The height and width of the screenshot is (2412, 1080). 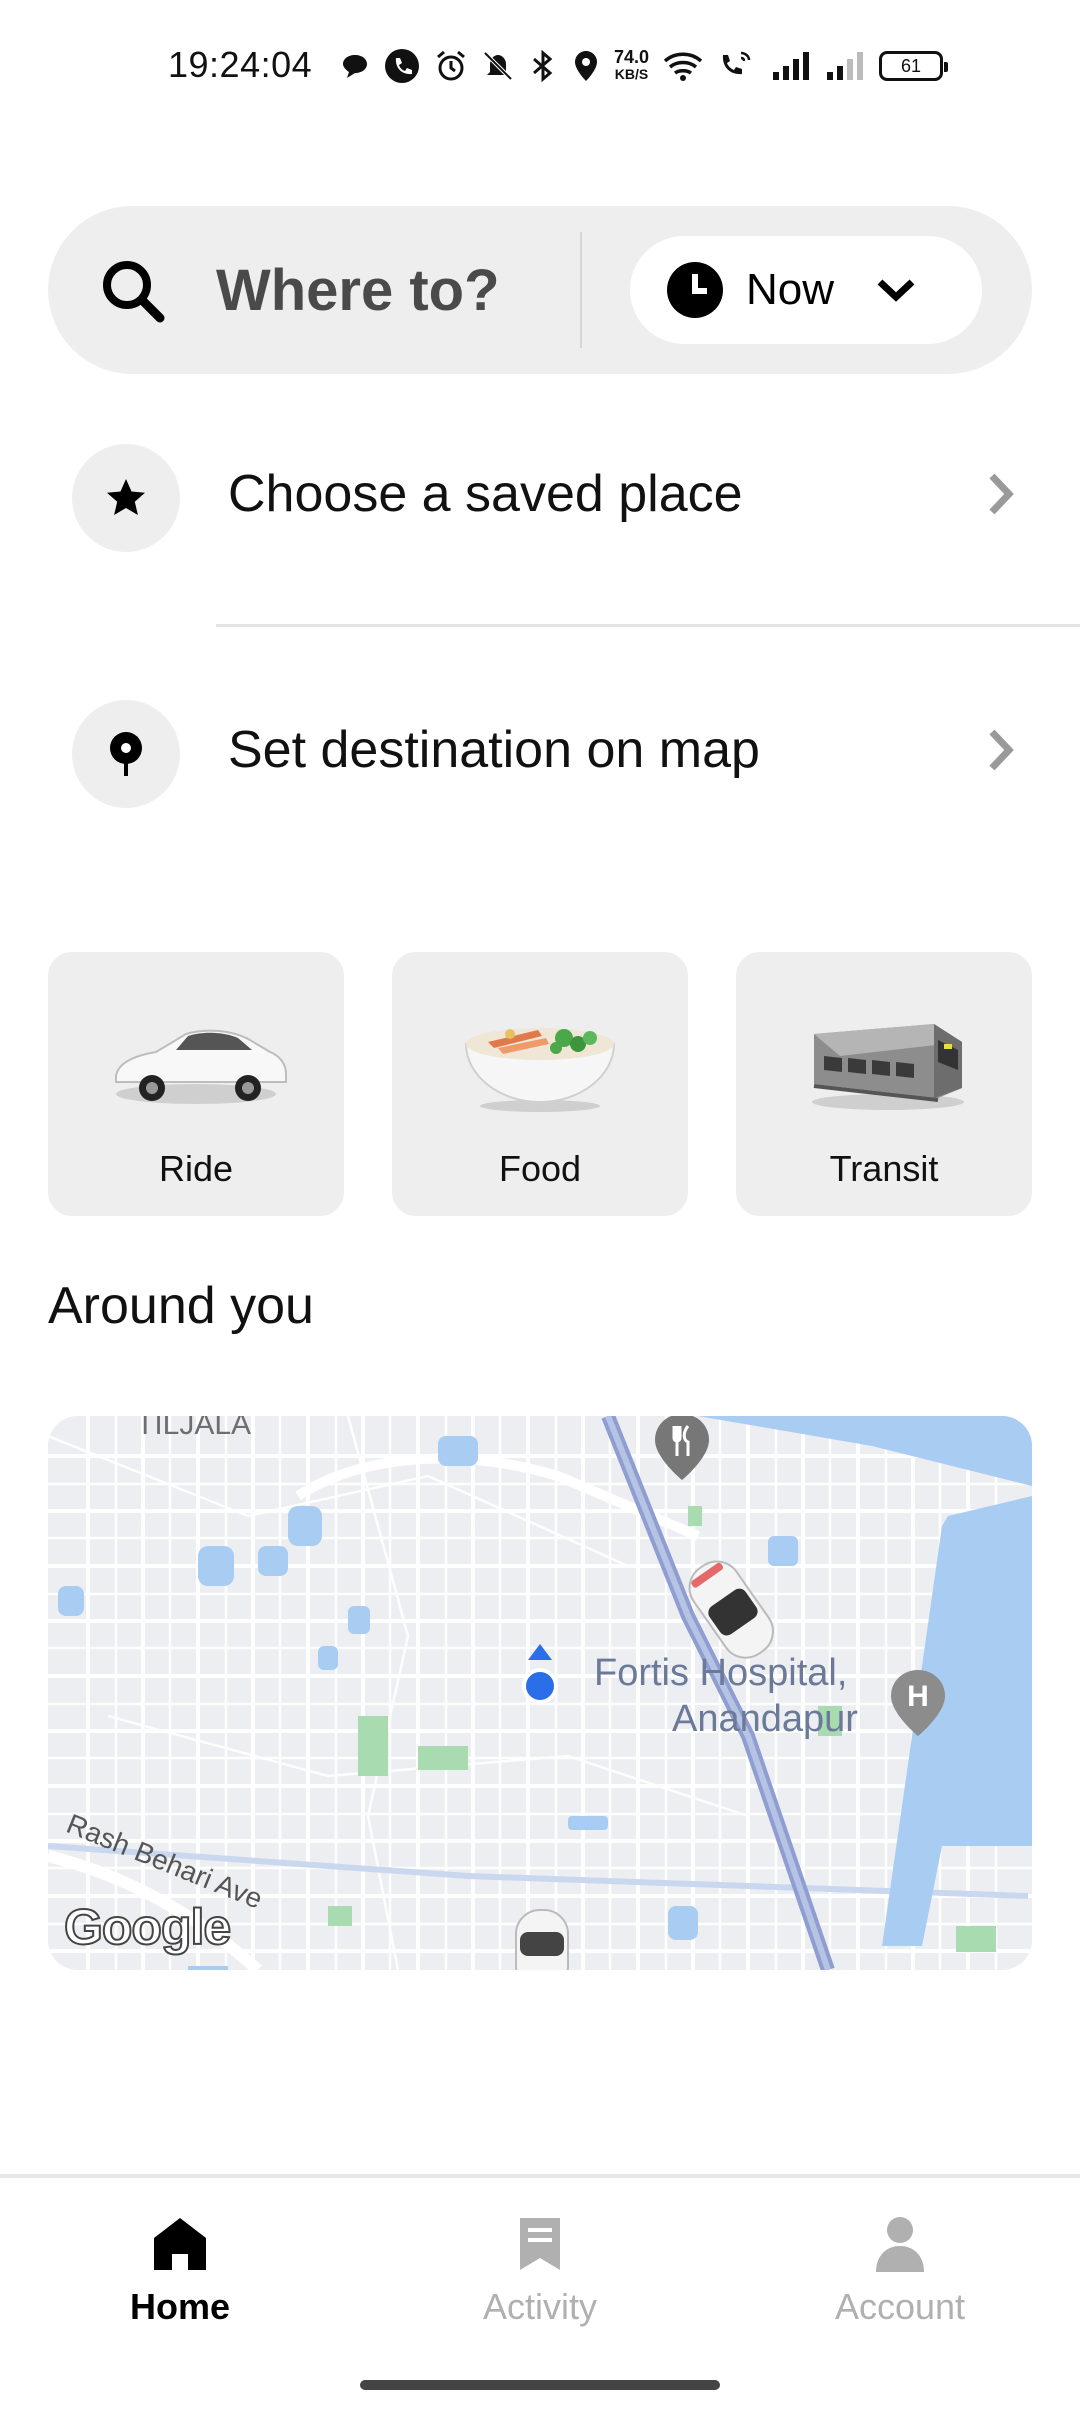 What do you see at coordinates (896, 290) in the screenshot?
I see `chevron-down-icon` at bounding box center [896, 290].